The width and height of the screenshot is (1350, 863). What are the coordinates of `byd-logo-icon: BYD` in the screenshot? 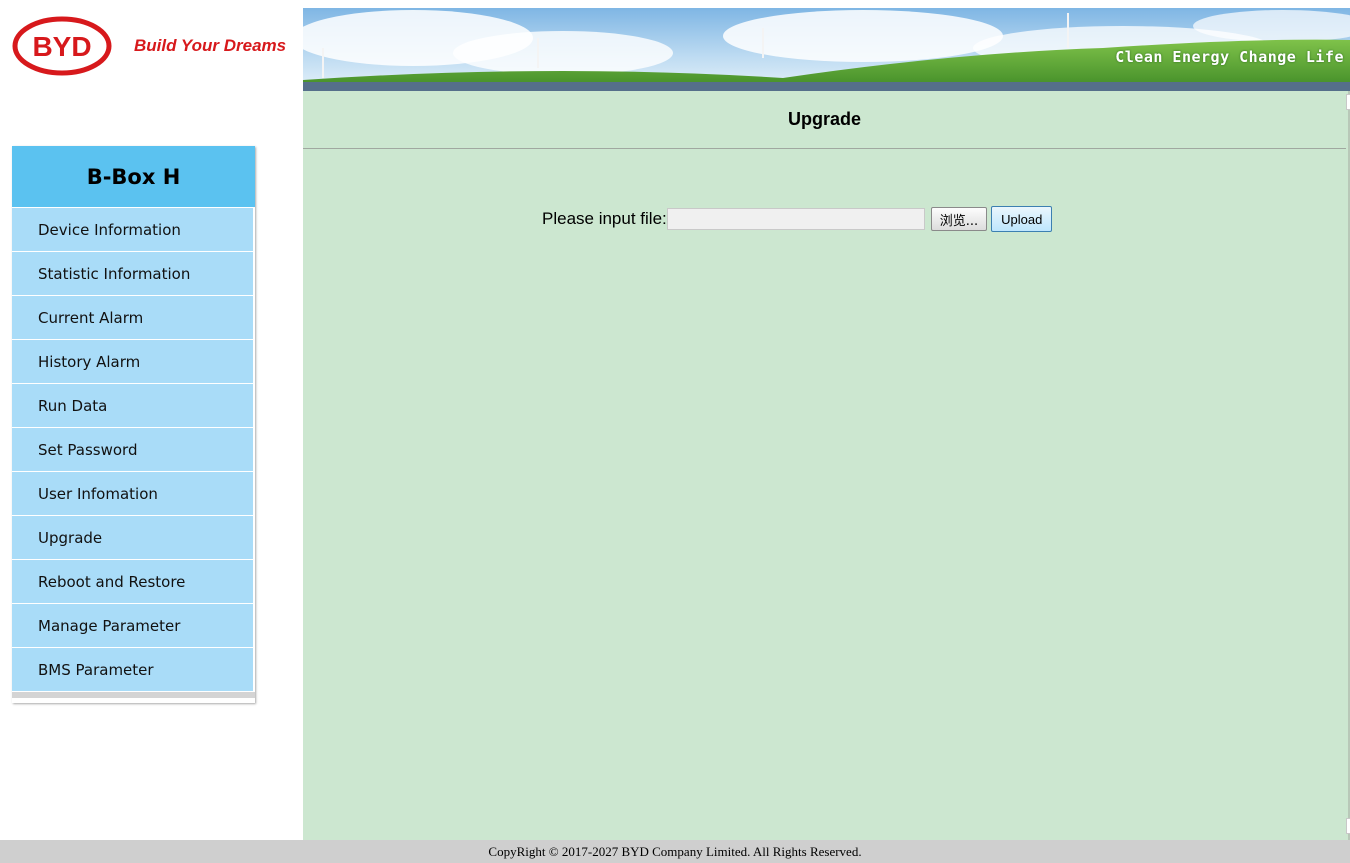 It's located at (62, 46).